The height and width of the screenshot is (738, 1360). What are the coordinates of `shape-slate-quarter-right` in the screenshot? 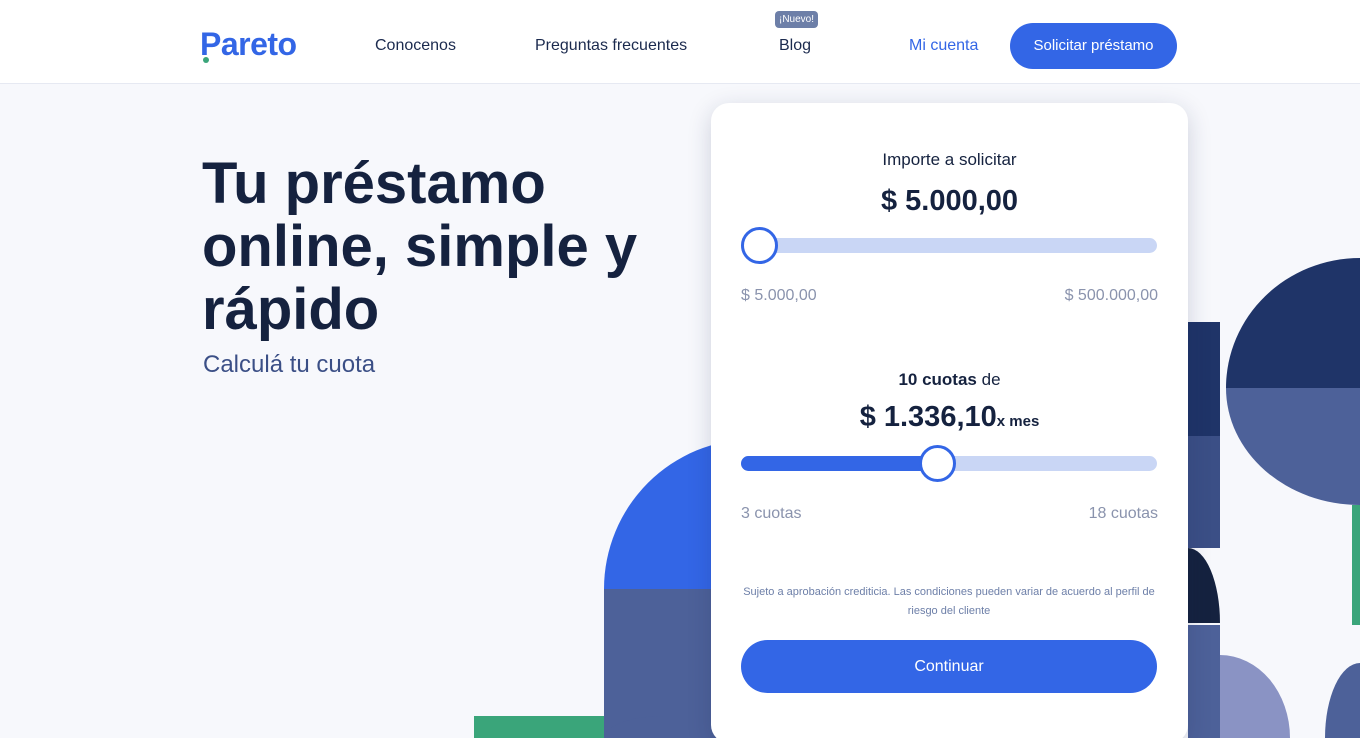 It's located at (1293, 446).